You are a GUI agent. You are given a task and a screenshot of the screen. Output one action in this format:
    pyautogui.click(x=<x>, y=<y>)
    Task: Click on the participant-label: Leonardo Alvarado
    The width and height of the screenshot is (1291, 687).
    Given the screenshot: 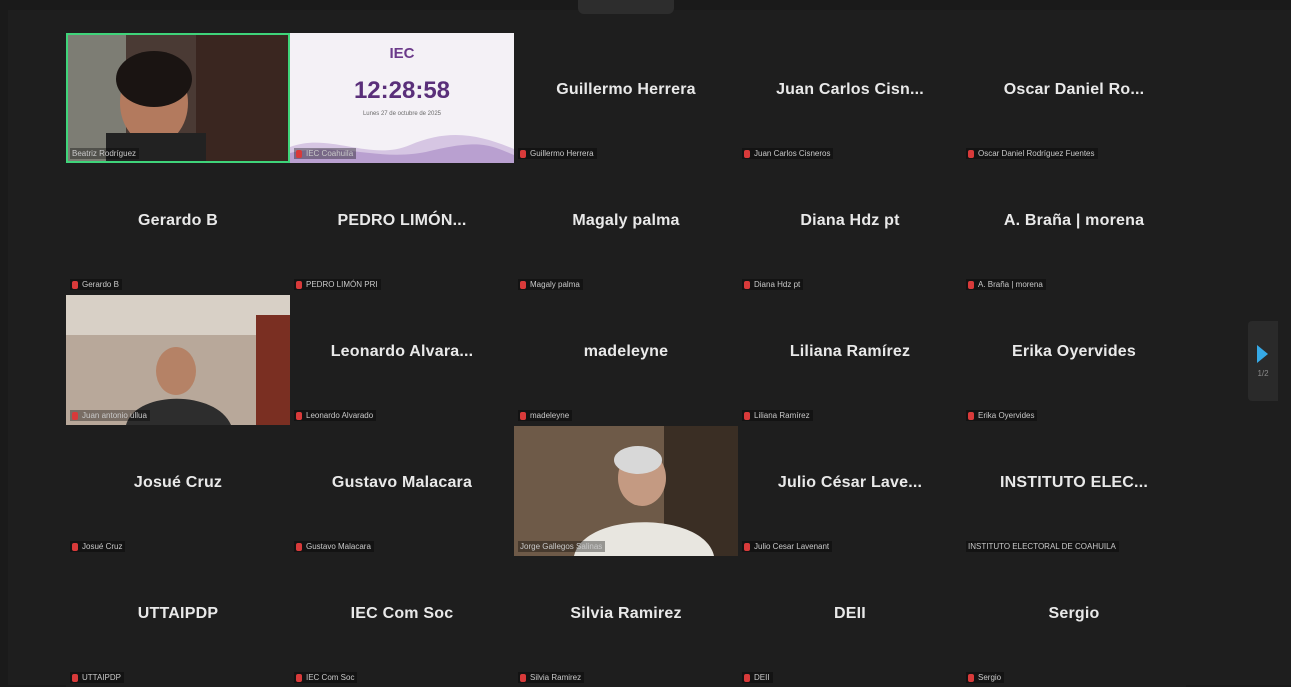 What is the action you would take?
    pyautogui.click(x=335, y=415)
    